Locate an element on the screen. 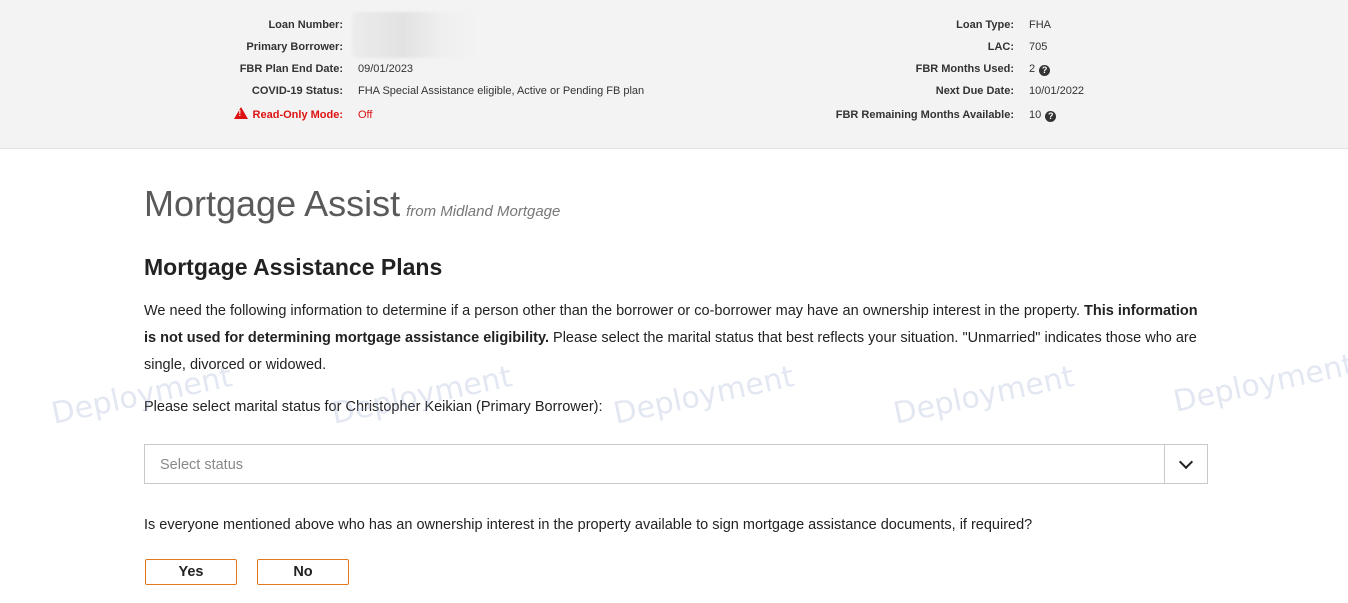 The height and width of the screenshot is (603, 1348). app-title: Mortgage Assist from Midland Mortgage is located at coordinates (352, 204).